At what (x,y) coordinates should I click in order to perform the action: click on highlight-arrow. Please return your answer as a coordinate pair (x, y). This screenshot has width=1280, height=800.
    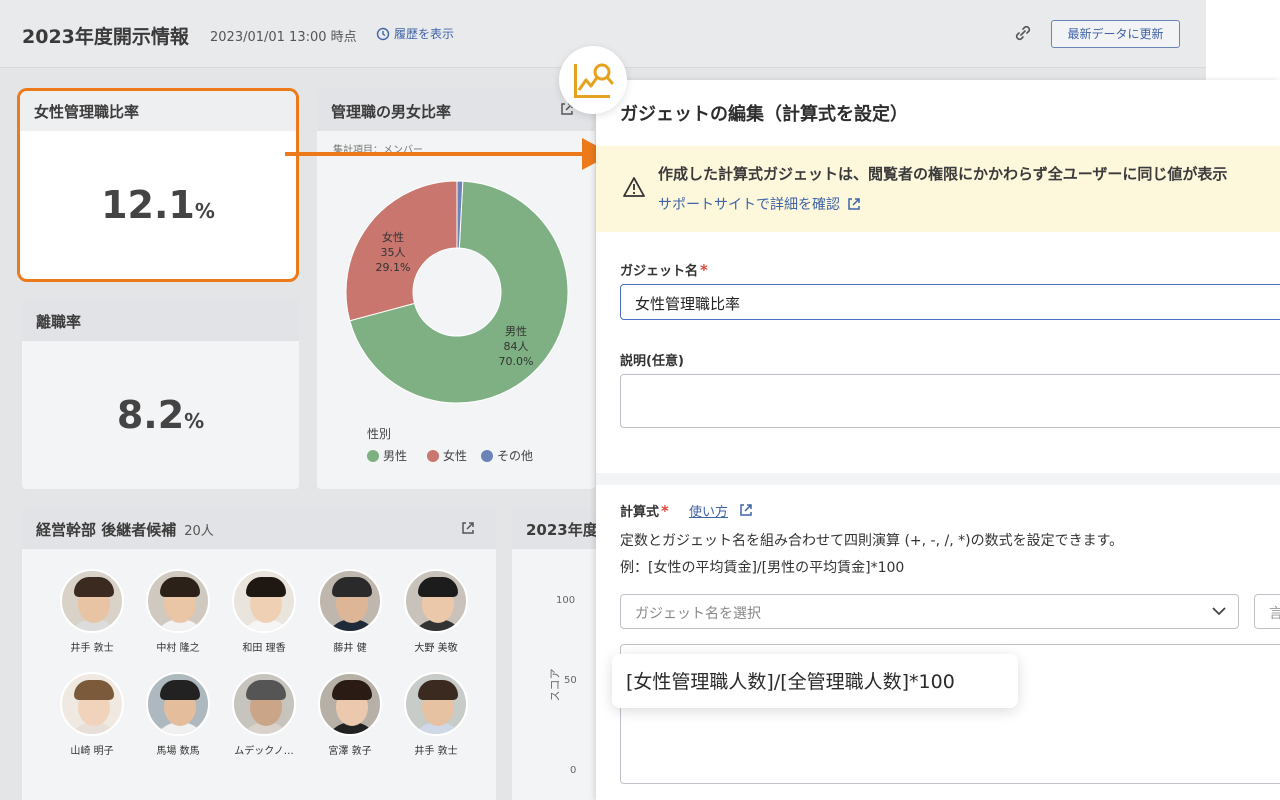
    Looking at the image, I should click on (435, 154).